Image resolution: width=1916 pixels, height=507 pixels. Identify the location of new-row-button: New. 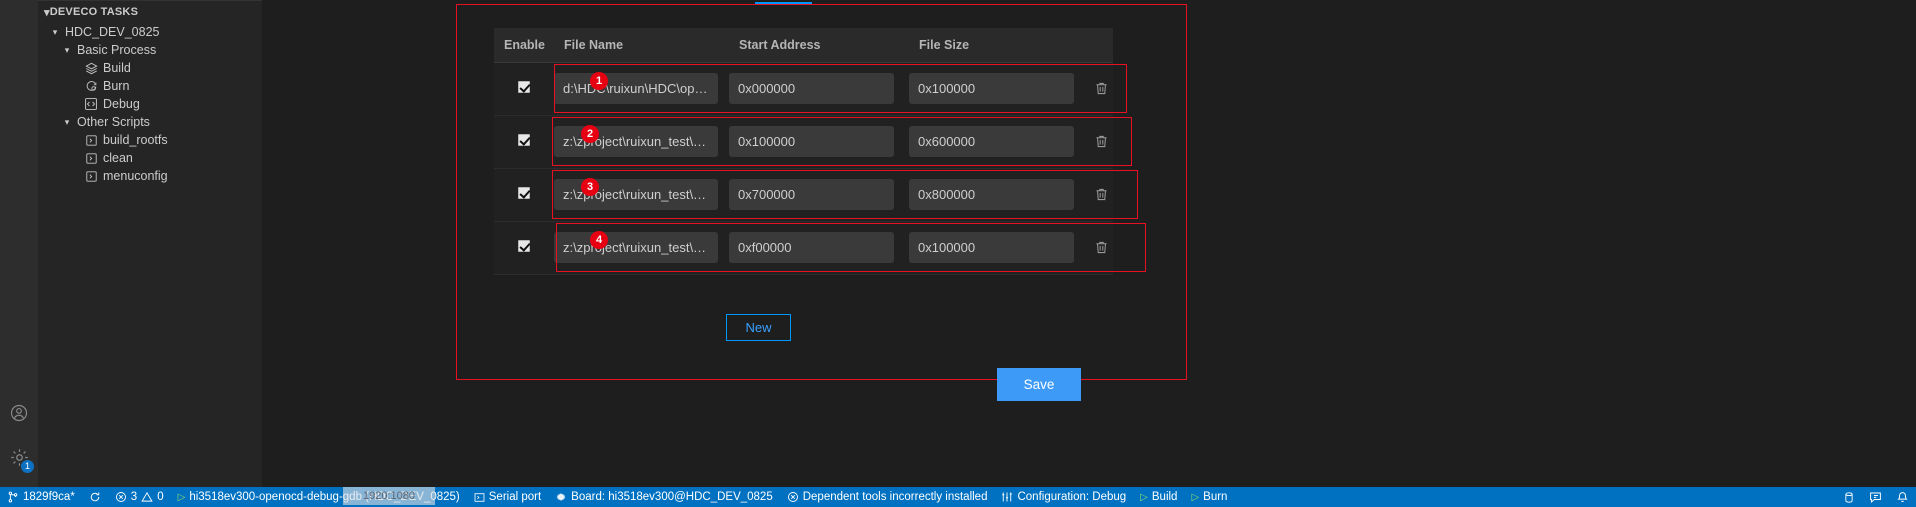
(758, 327).